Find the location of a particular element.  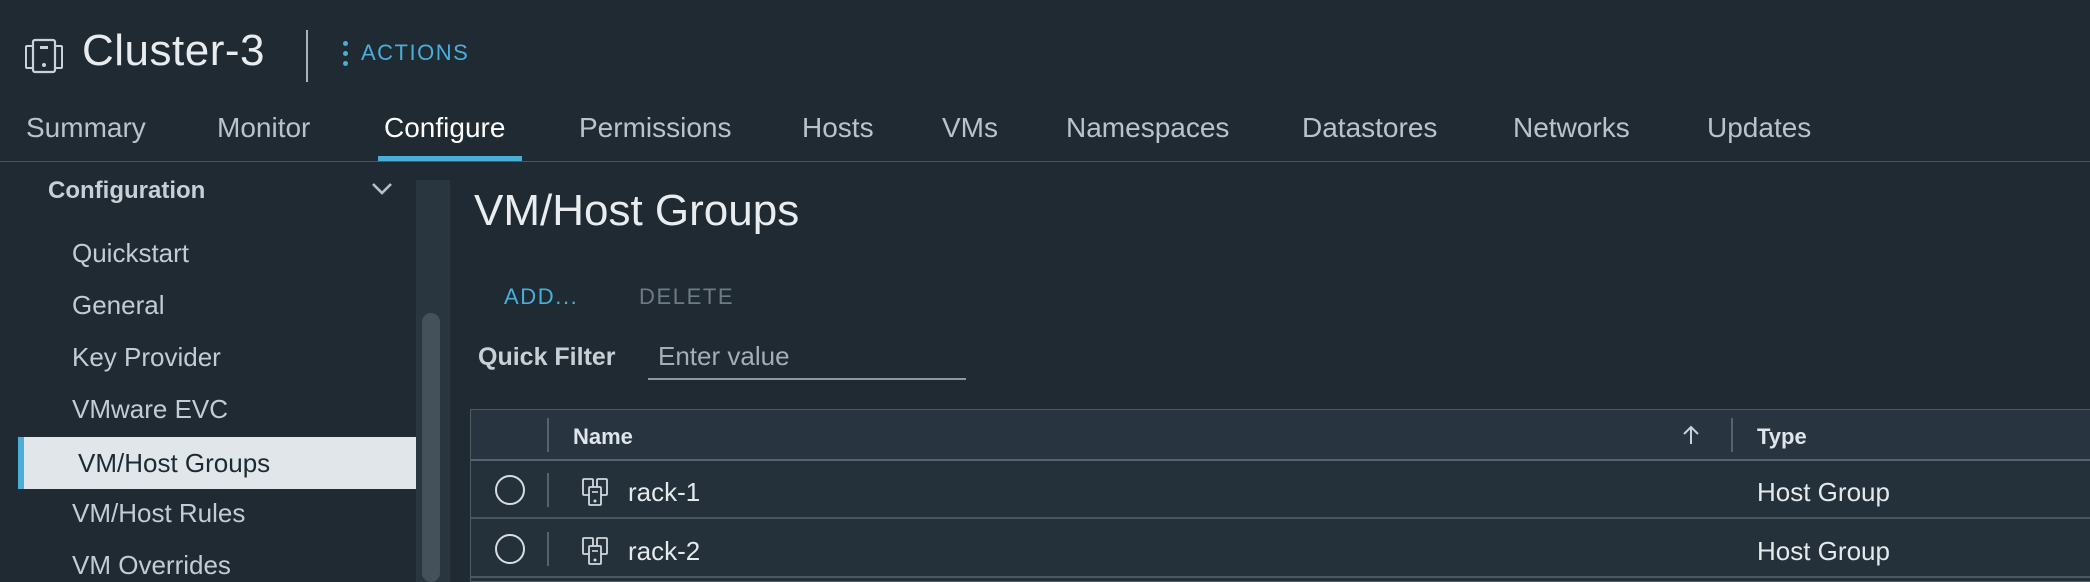

tab-monitor: Monitor is located at coordinates (263, 128).